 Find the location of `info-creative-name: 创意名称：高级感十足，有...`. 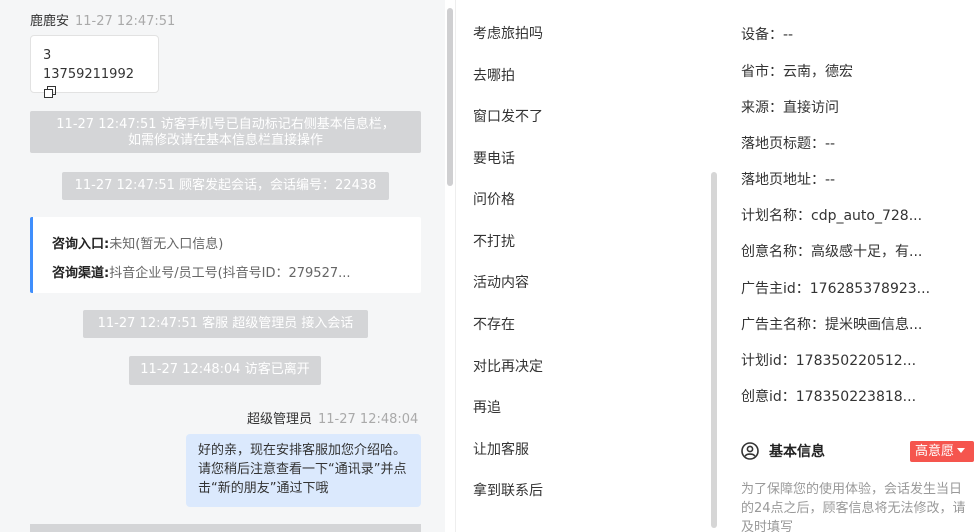

info-creative-name: 创意名称：高级感十足，有... is located at coordinates (832, 252).